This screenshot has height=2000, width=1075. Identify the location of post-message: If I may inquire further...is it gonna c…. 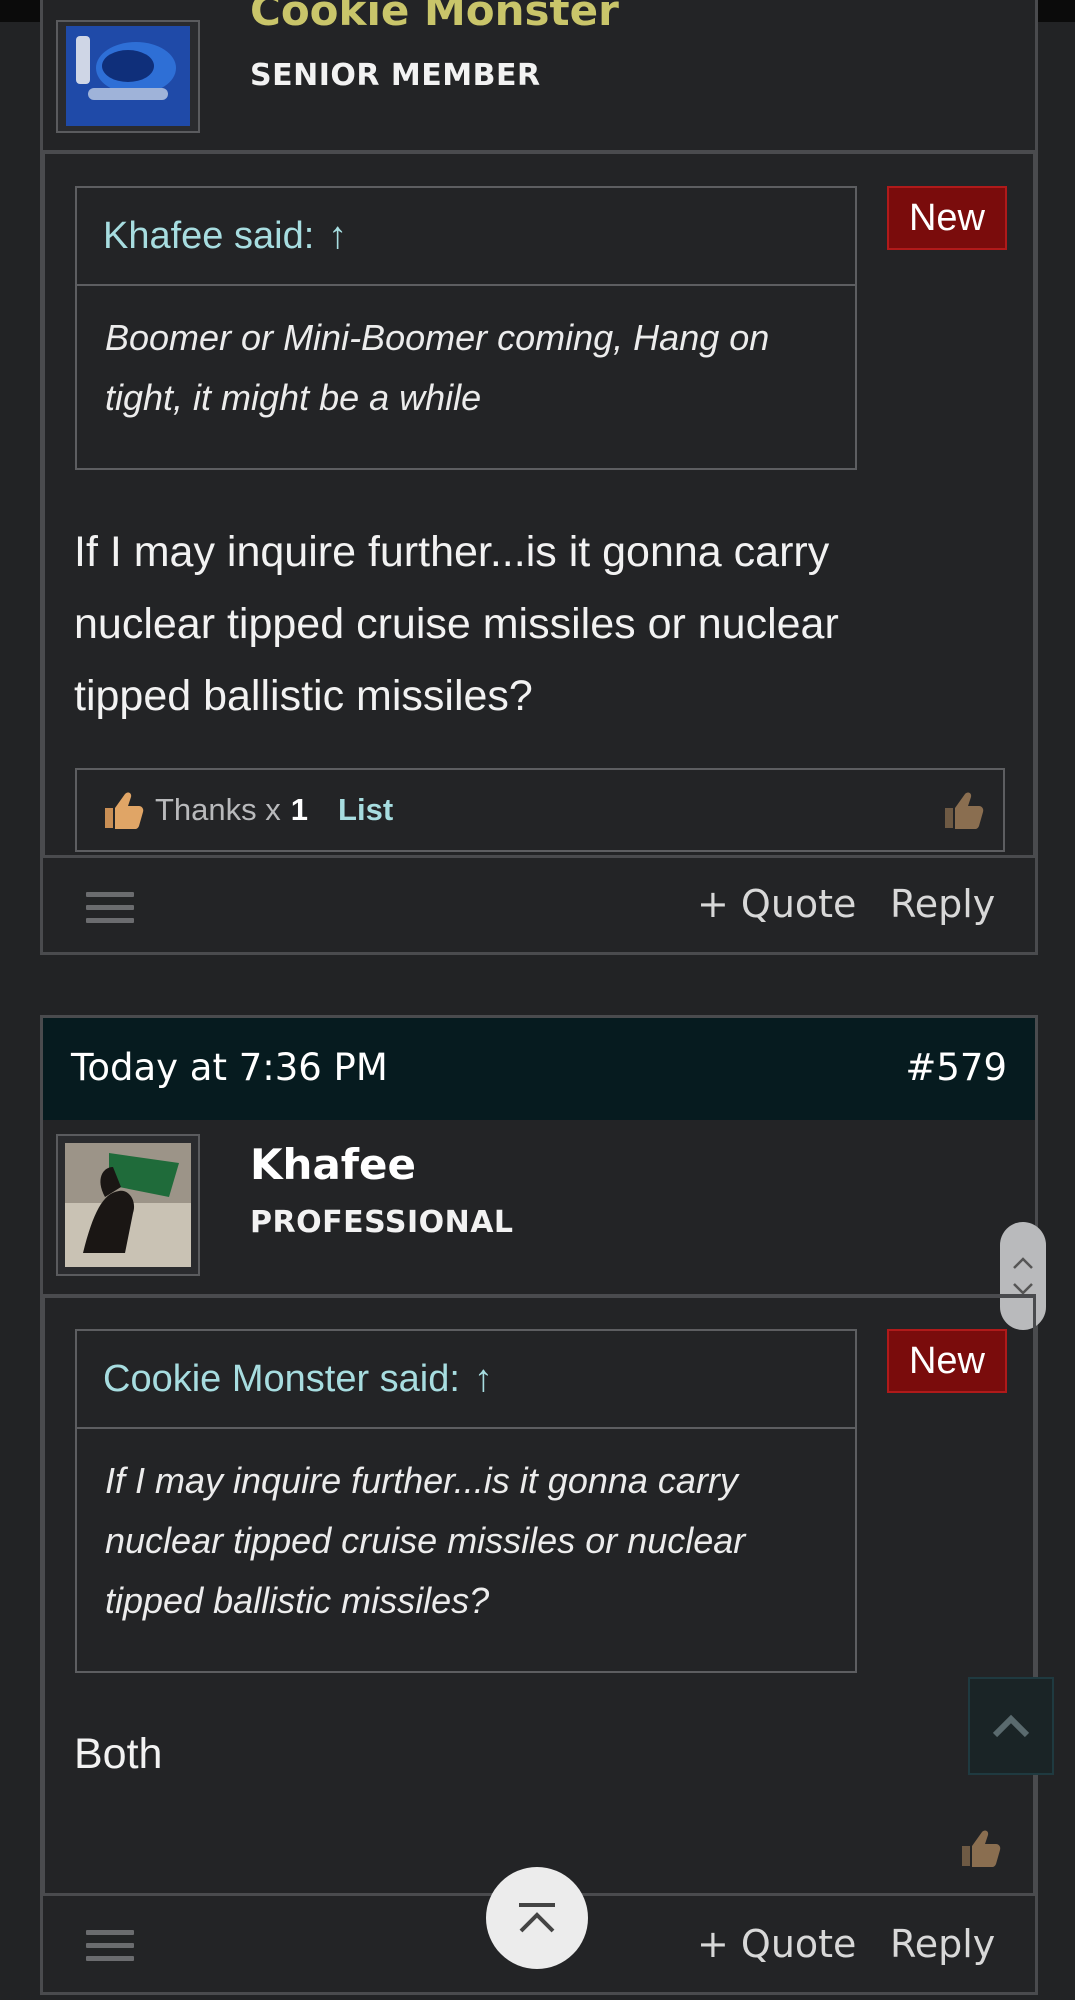
(456, 624).